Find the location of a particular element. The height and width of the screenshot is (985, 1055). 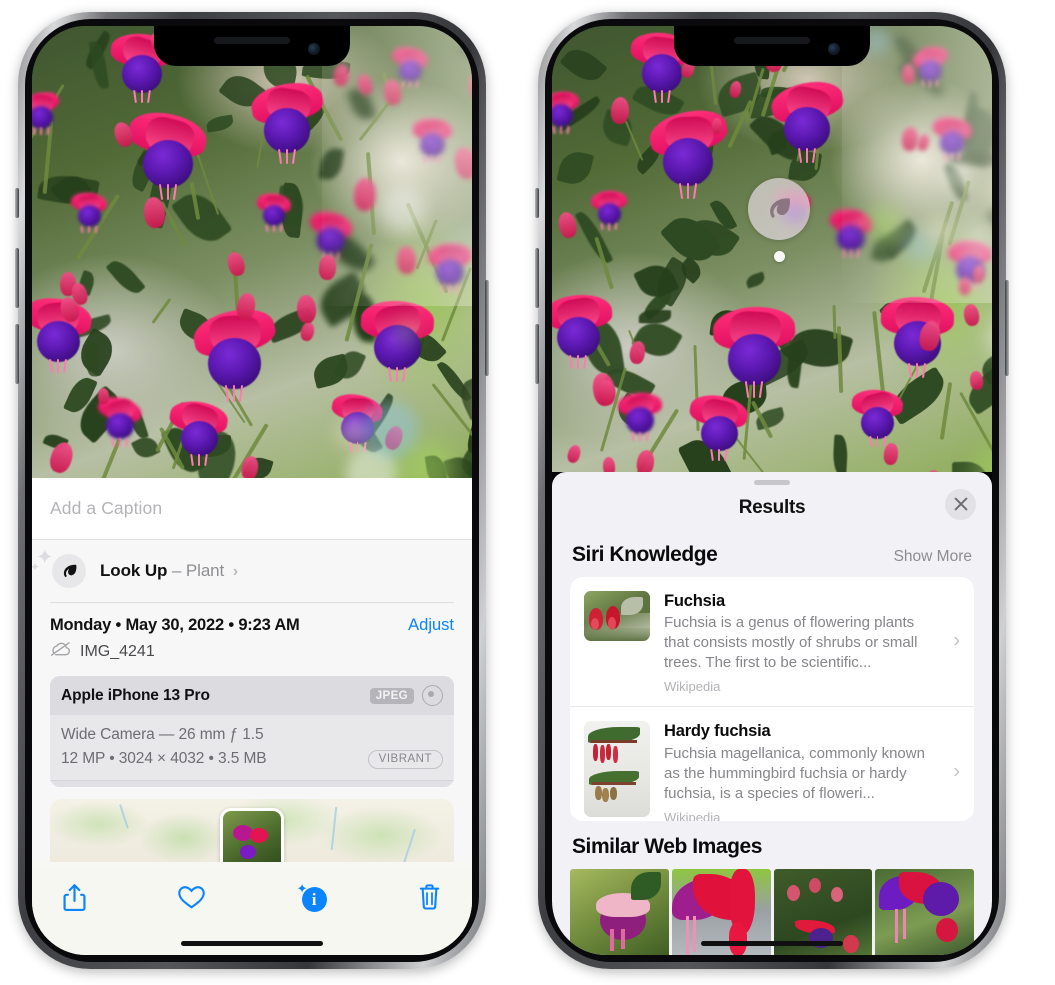

map-road is located at coordinates (406, 845).